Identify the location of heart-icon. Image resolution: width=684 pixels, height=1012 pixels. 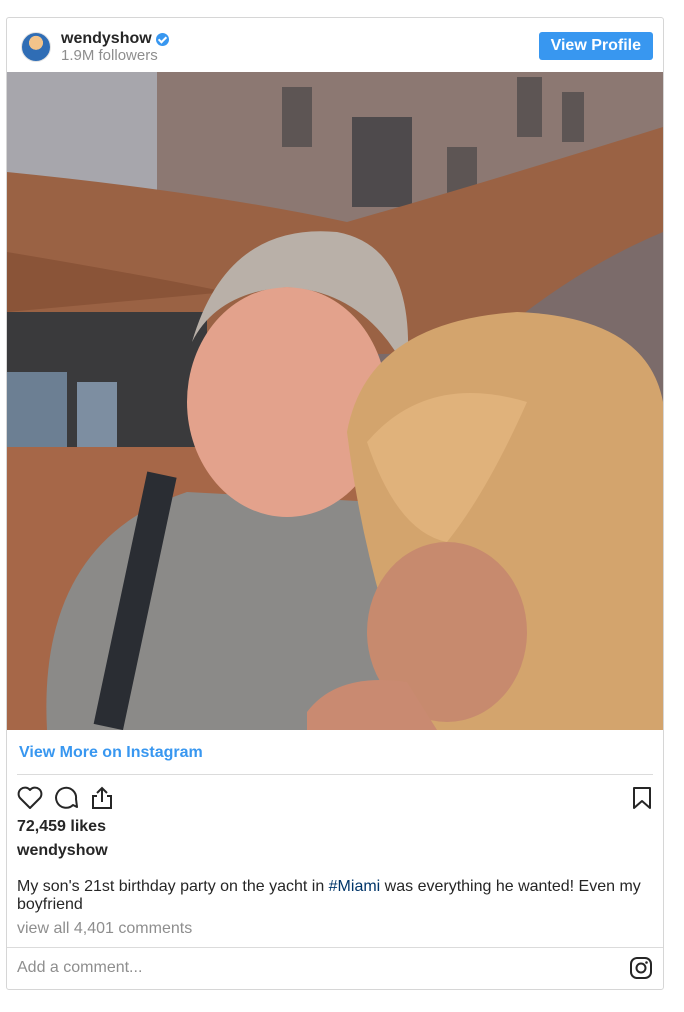
(30, 798).